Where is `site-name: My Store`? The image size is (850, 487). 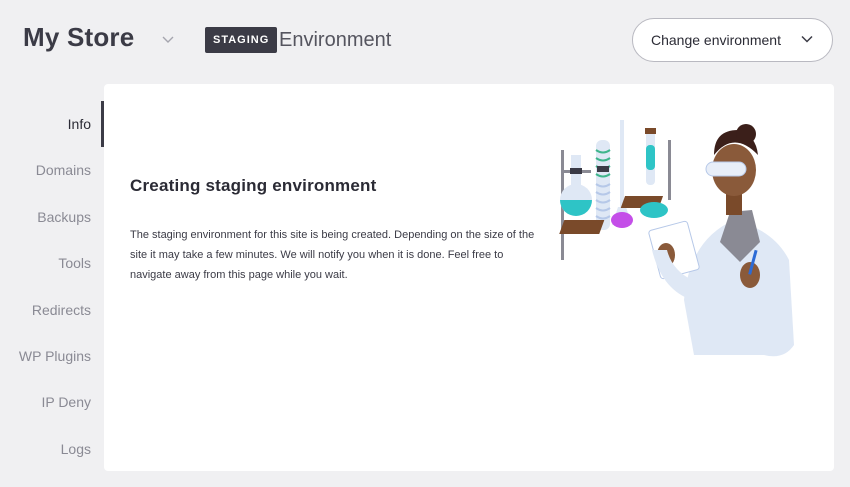 site-name: My Store is located at coordinates (79, 37).